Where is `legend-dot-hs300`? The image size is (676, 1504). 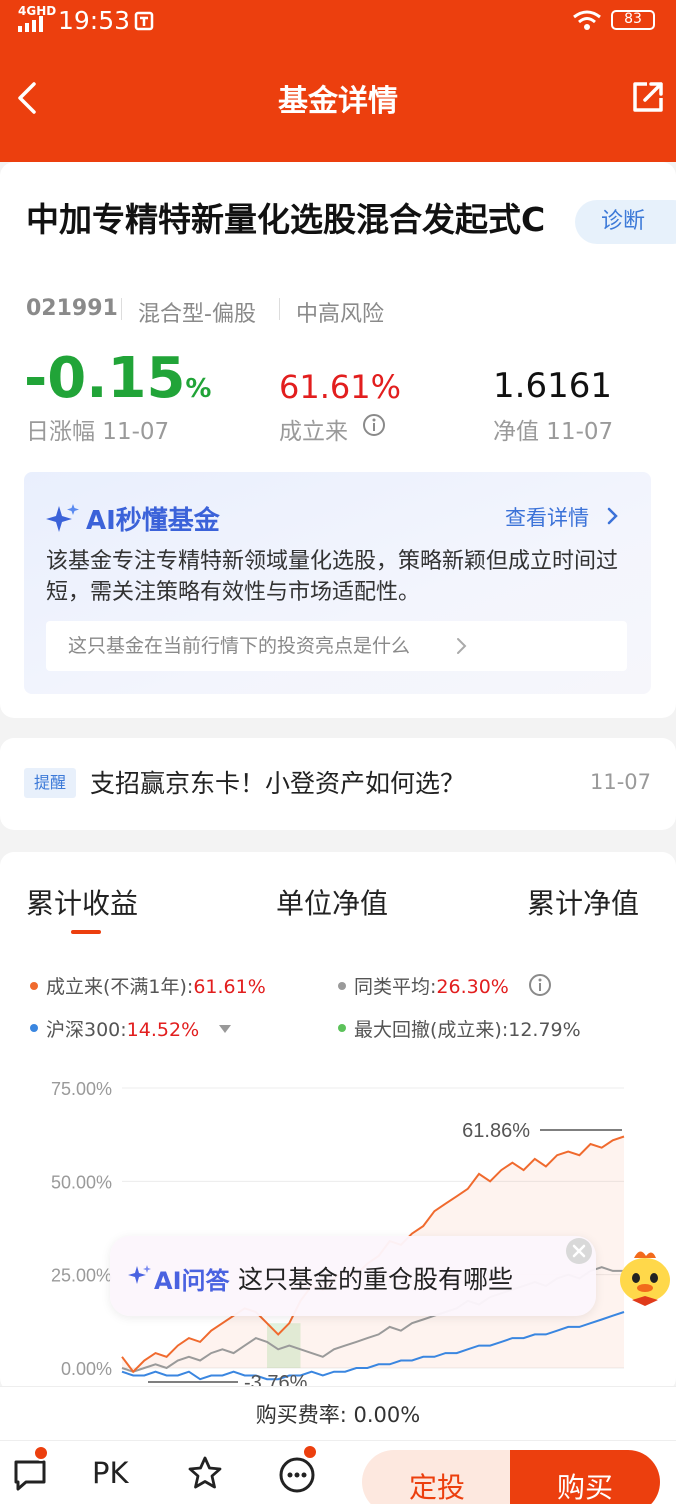
legend-dot-hs300 is located at coordinates (34, 1028).